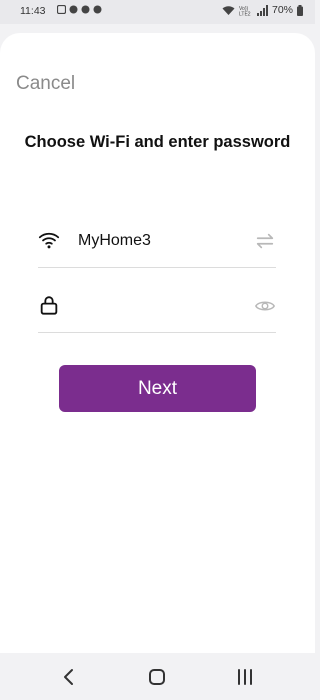 This screenshot has height=700, width=320. I want to click on status-right: Vo)) LTE2 70%, so click(262, 10).